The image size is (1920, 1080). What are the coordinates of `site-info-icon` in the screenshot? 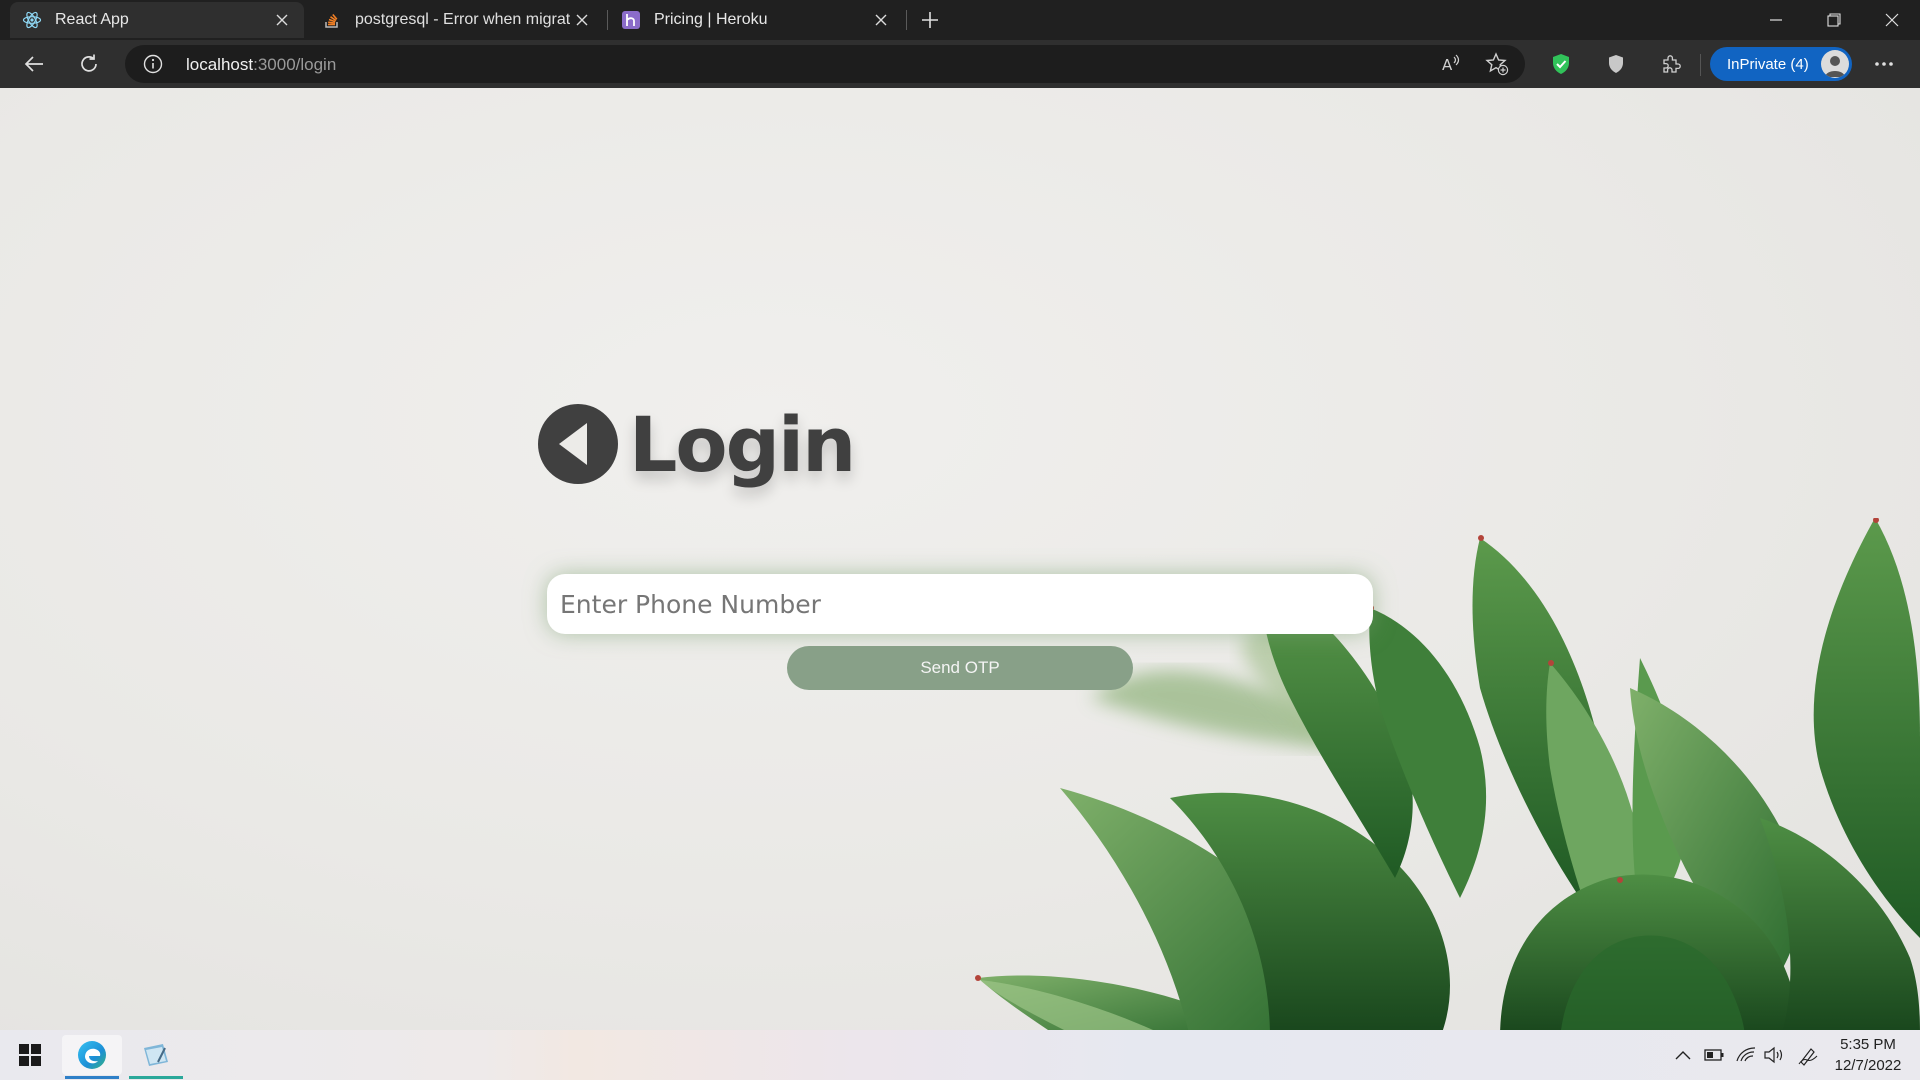 It's located at (153, 64).